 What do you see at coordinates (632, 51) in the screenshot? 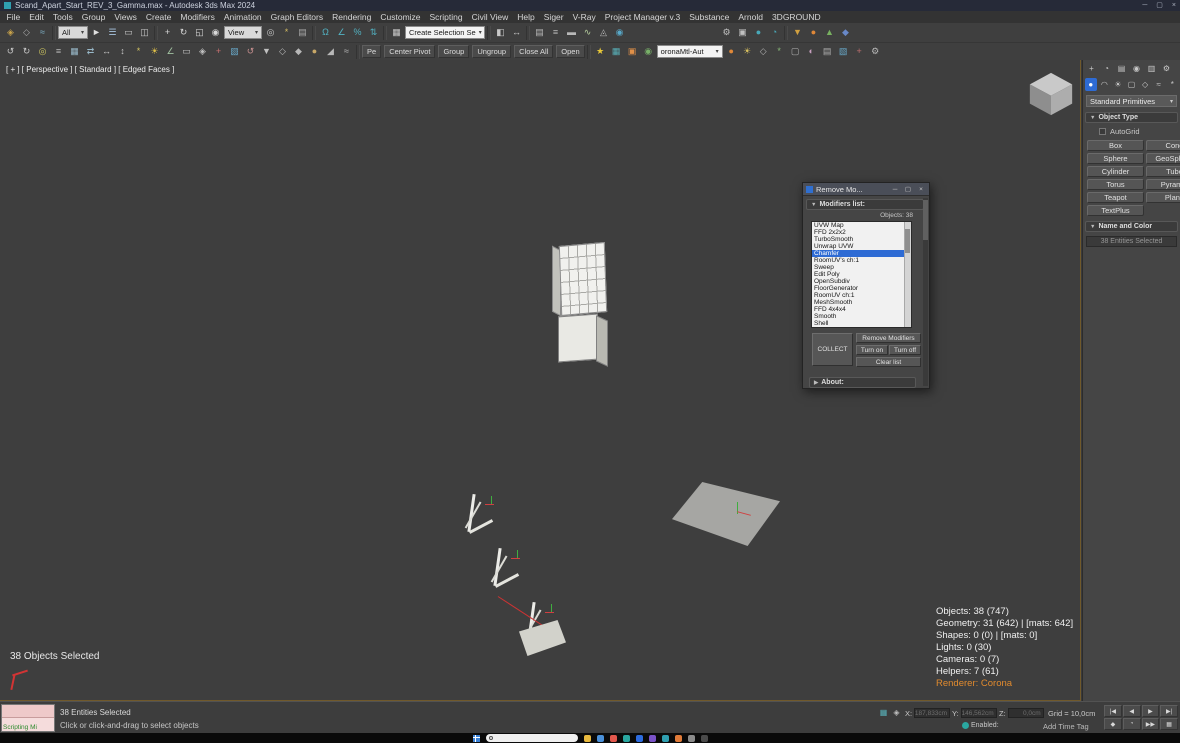
I see `render-region-icon: ▣` at bounding box center [632, 51].